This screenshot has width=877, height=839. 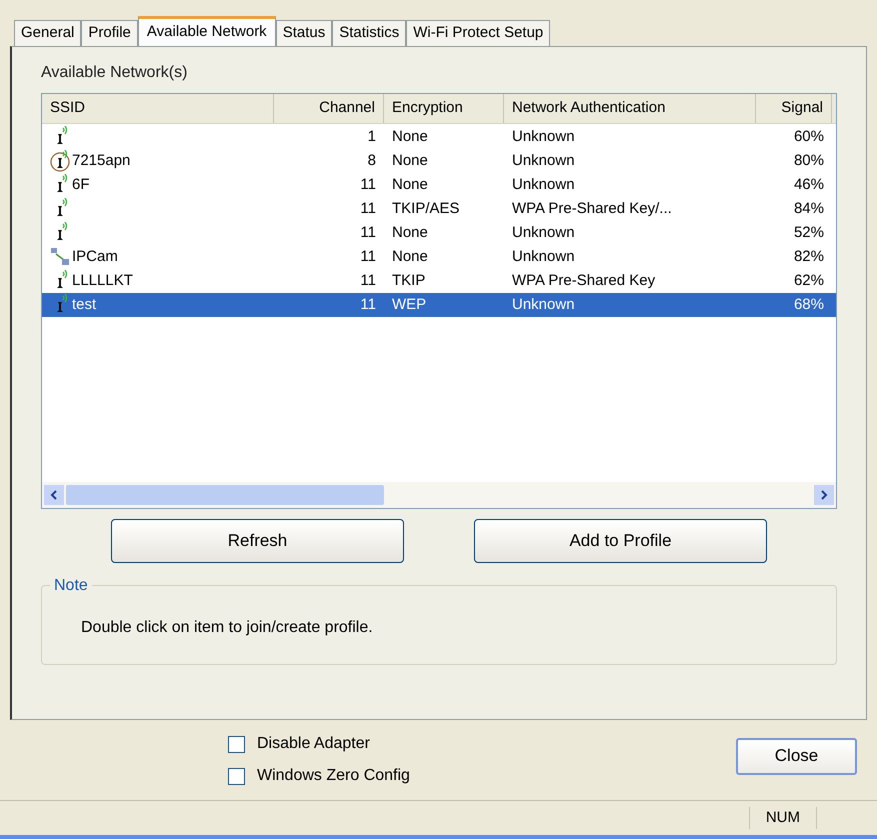 I want to click on table-cell-text: IPCam, so click(x=95, y=256).